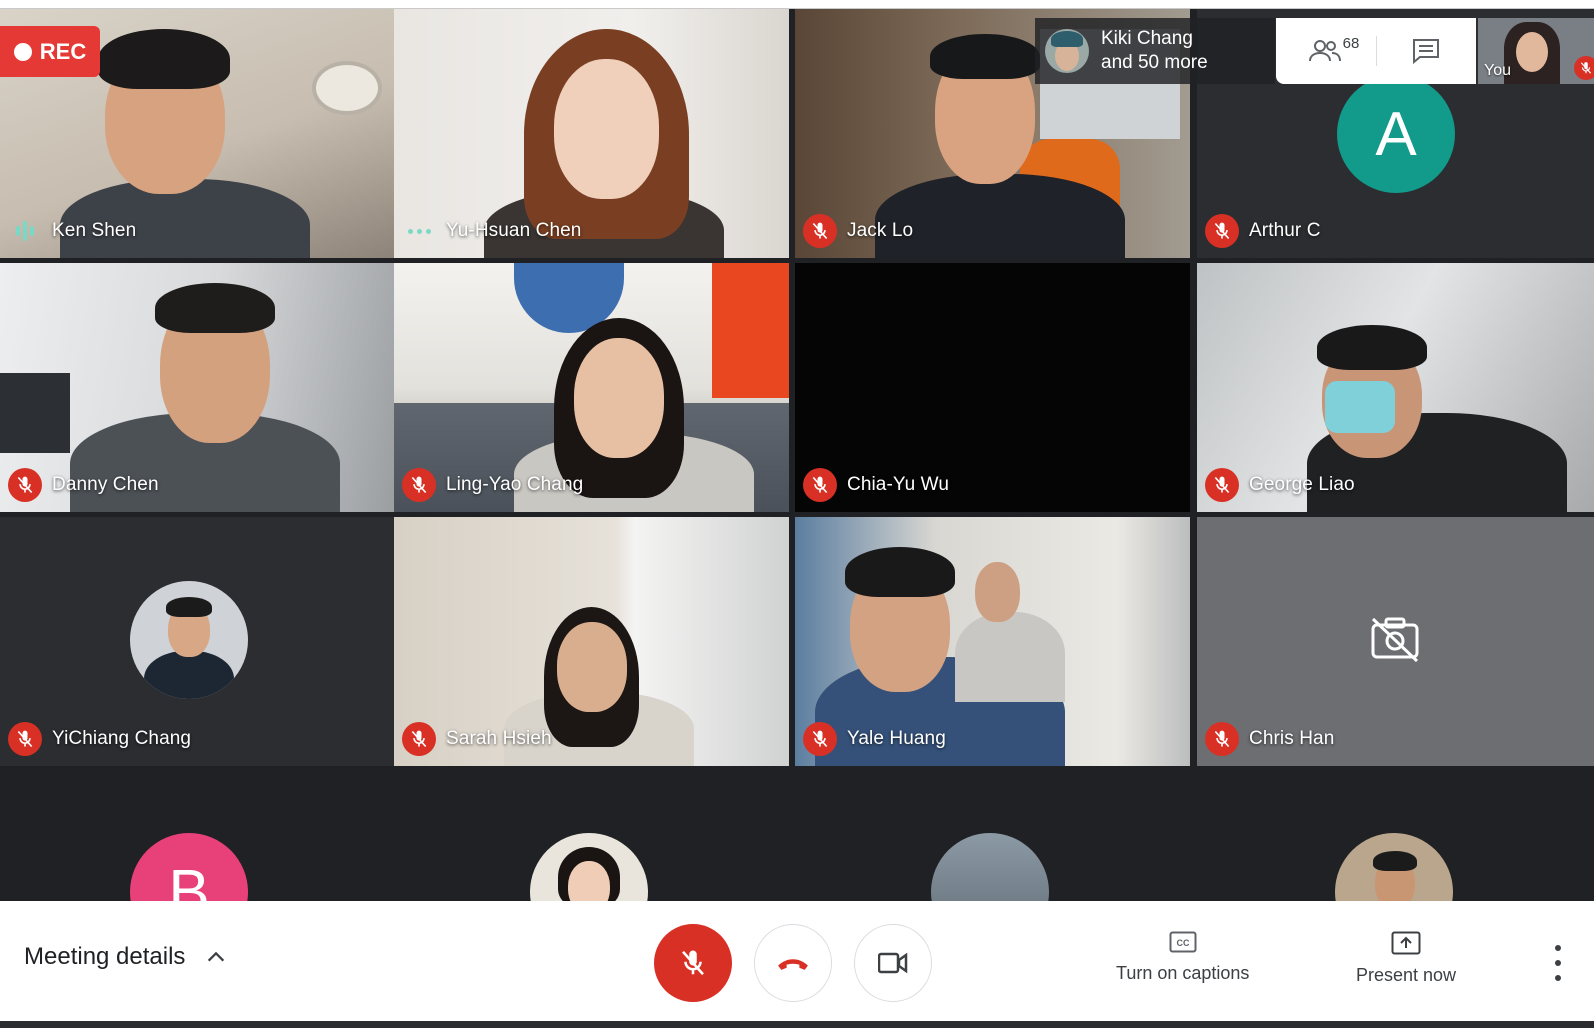 The image size is (1594, 1028). I want to click on top-right-panel: 68, so click(1376, 51).